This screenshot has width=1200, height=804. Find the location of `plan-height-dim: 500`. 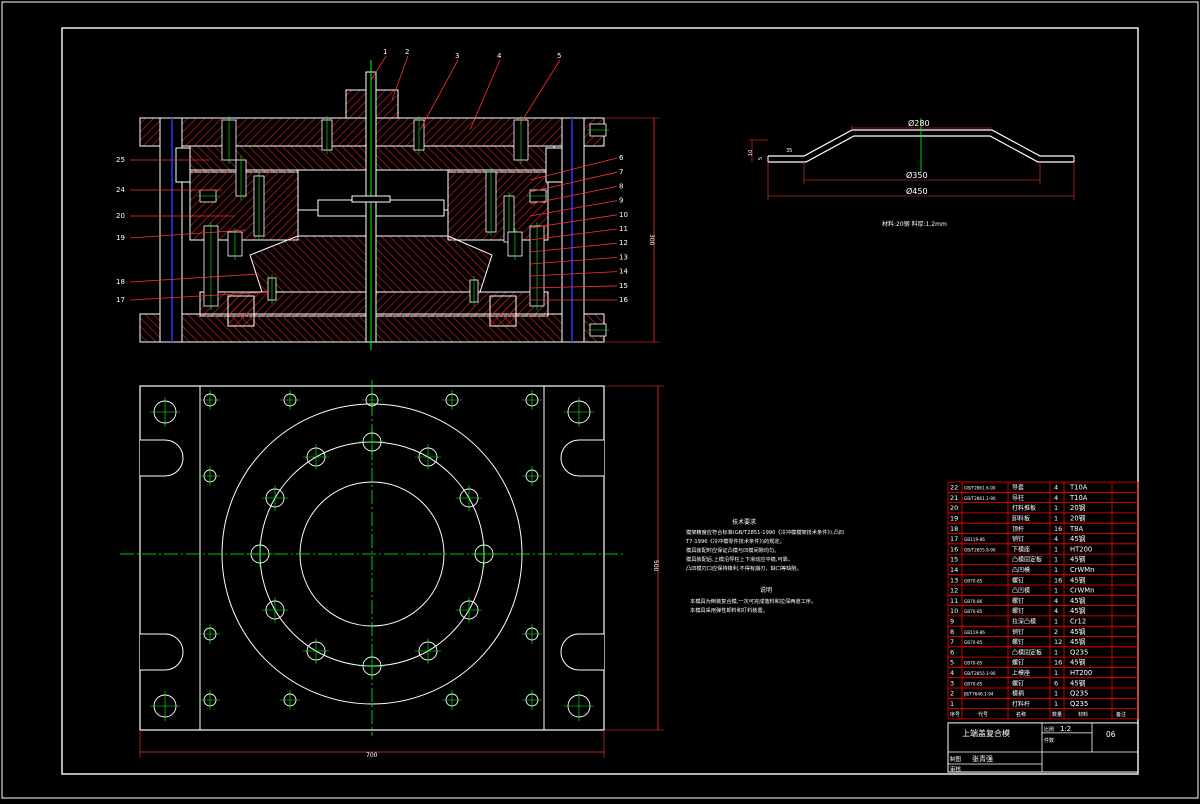

plan-height-dim: 500 is located at coordinates (655, 566).